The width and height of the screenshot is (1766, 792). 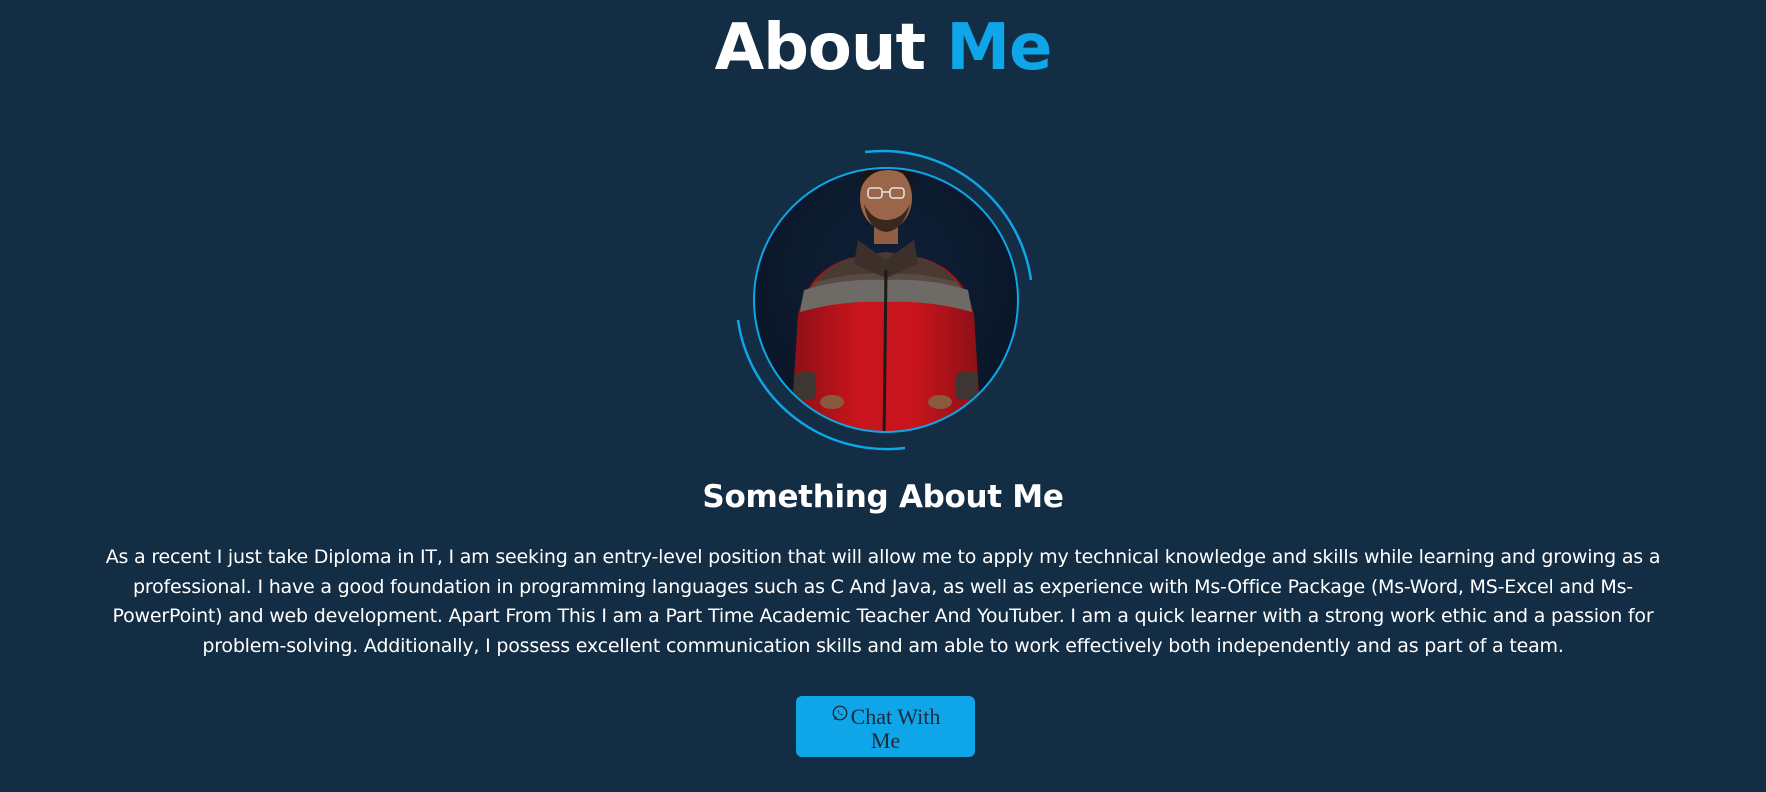 I want to click on chat-with-me-button: Chat With Me, so click(x=885, y=726).